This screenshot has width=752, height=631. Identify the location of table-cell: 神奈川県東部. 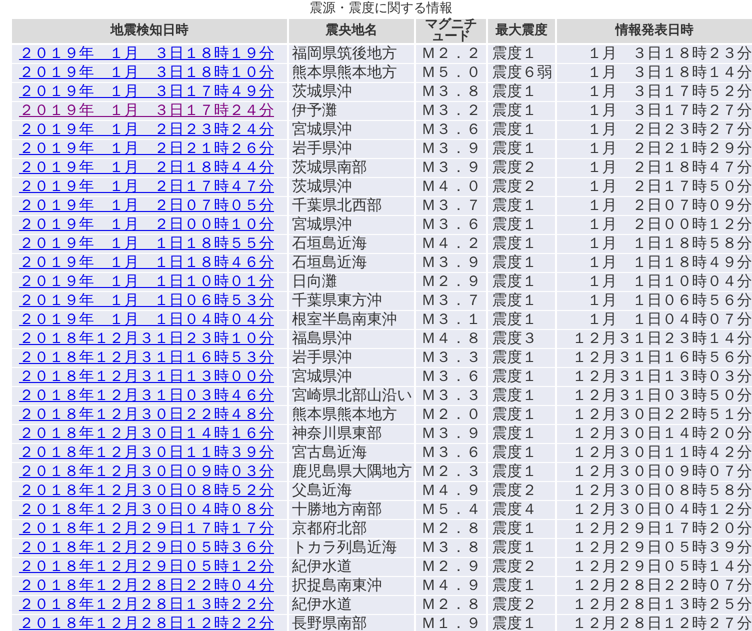
(351, 433).